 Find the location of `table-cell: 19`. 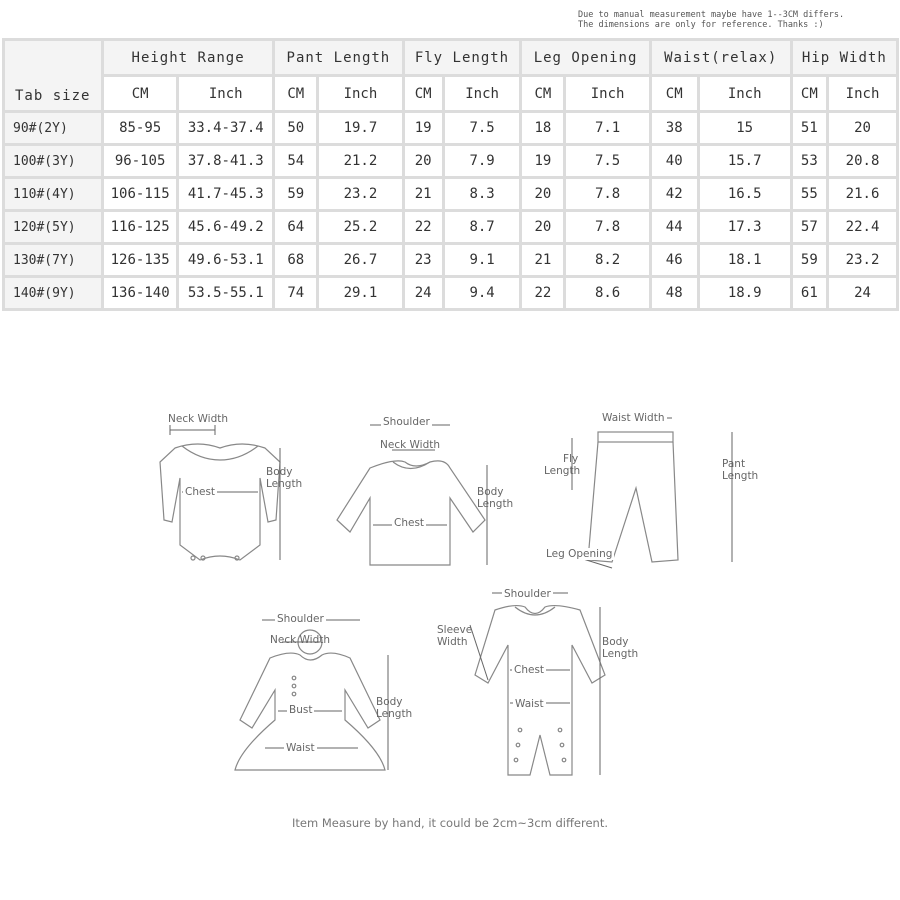

table-cell: 19 is located at coordinates (423, 128).